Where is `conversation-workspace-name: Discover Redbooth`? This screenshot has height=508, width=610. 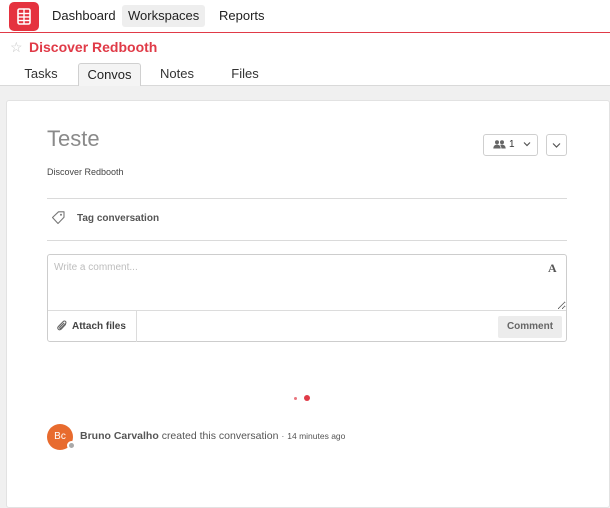
conversation-workspace-name: Discover Redbooth is located at coordinates (85, 172).